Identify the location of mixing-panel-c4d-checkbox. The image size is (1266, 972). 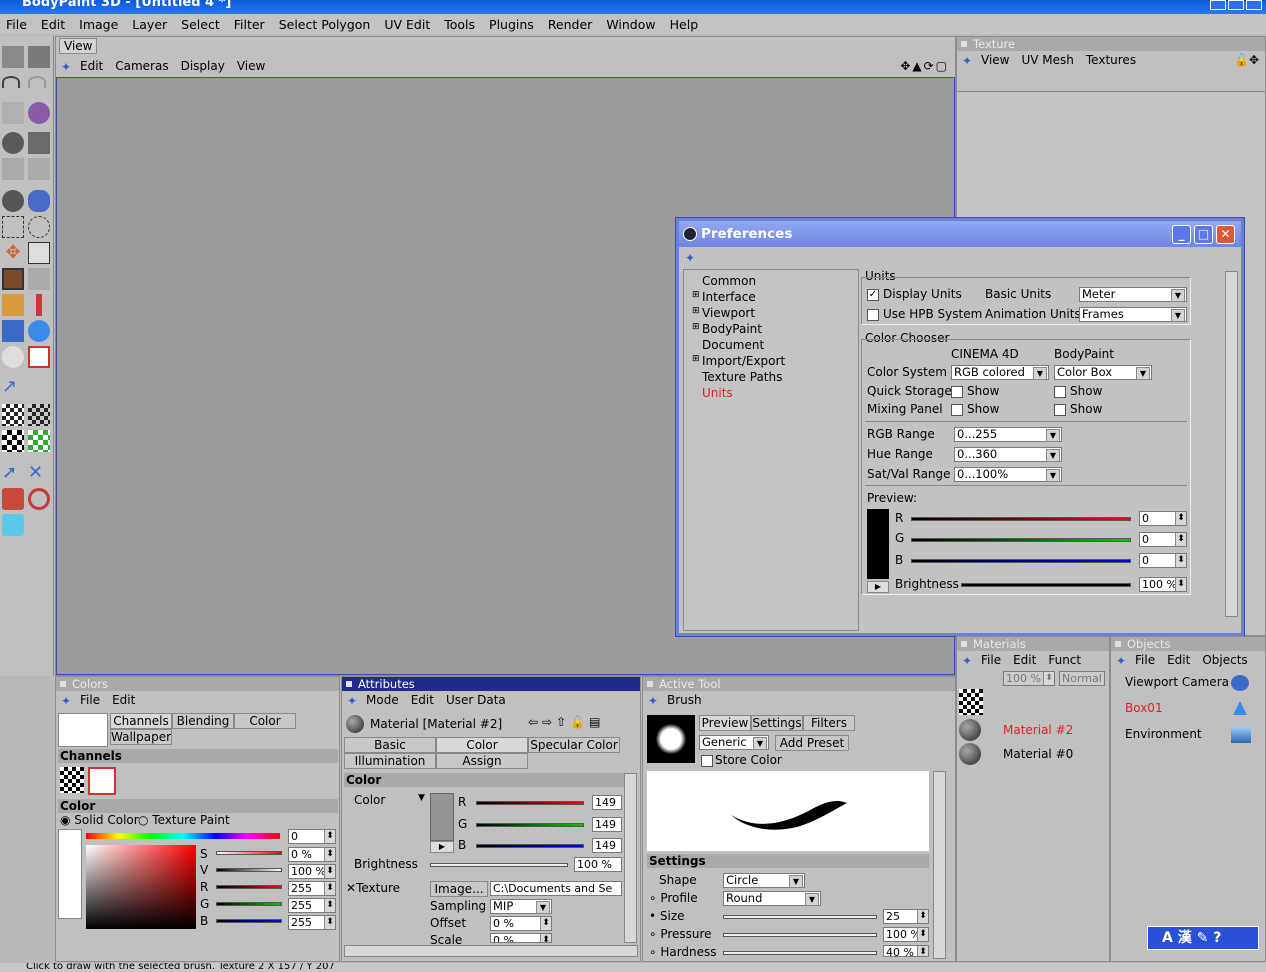
(957, 410).